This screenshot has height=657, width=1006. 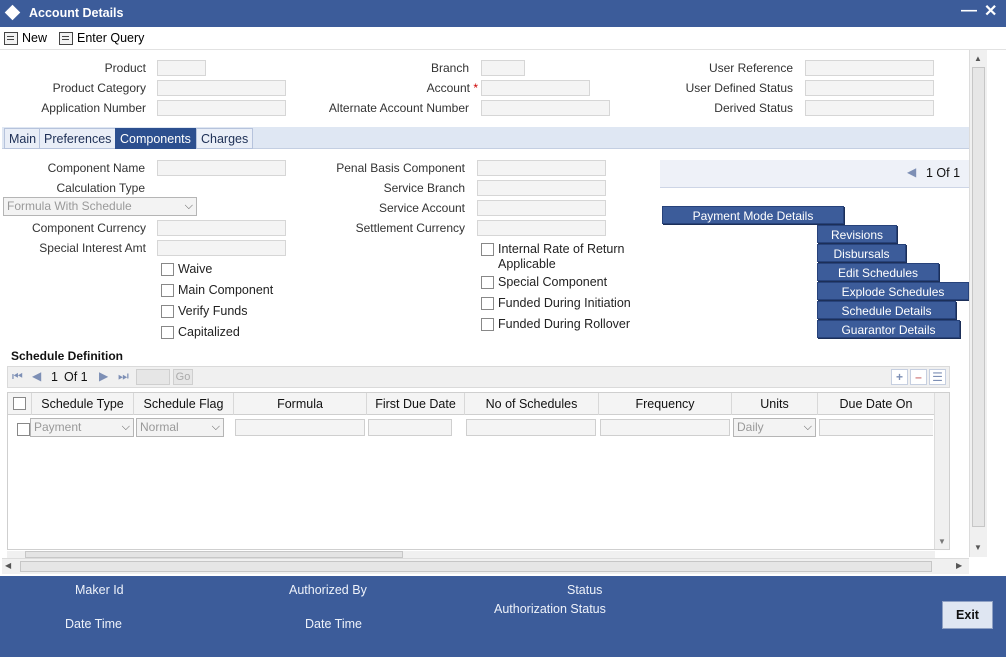 I want to click on first-page-icon: ⏮, so click(x=17, y=376).